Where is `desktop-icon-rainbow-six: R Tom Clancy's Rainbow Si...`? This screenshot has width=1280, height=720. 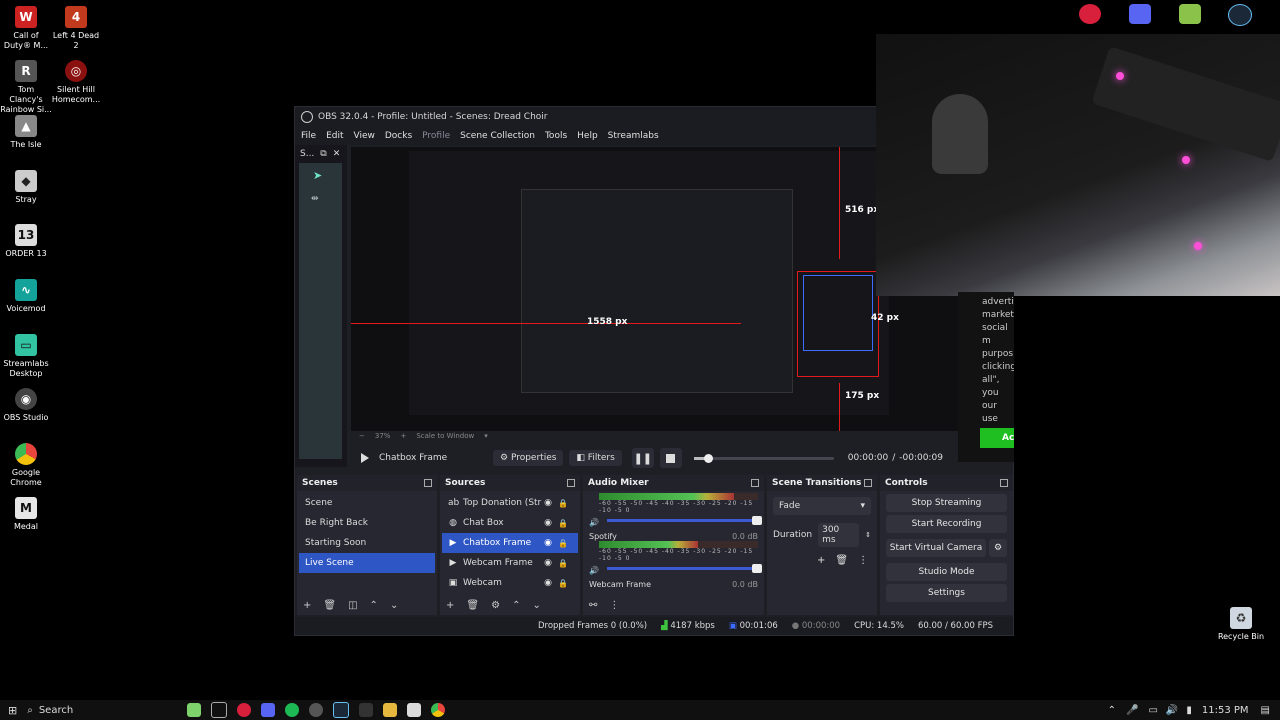 desktop-icon-rainbow-six: R Tom Clancy's Rainbow Si... is located at coordinates (26, 87).